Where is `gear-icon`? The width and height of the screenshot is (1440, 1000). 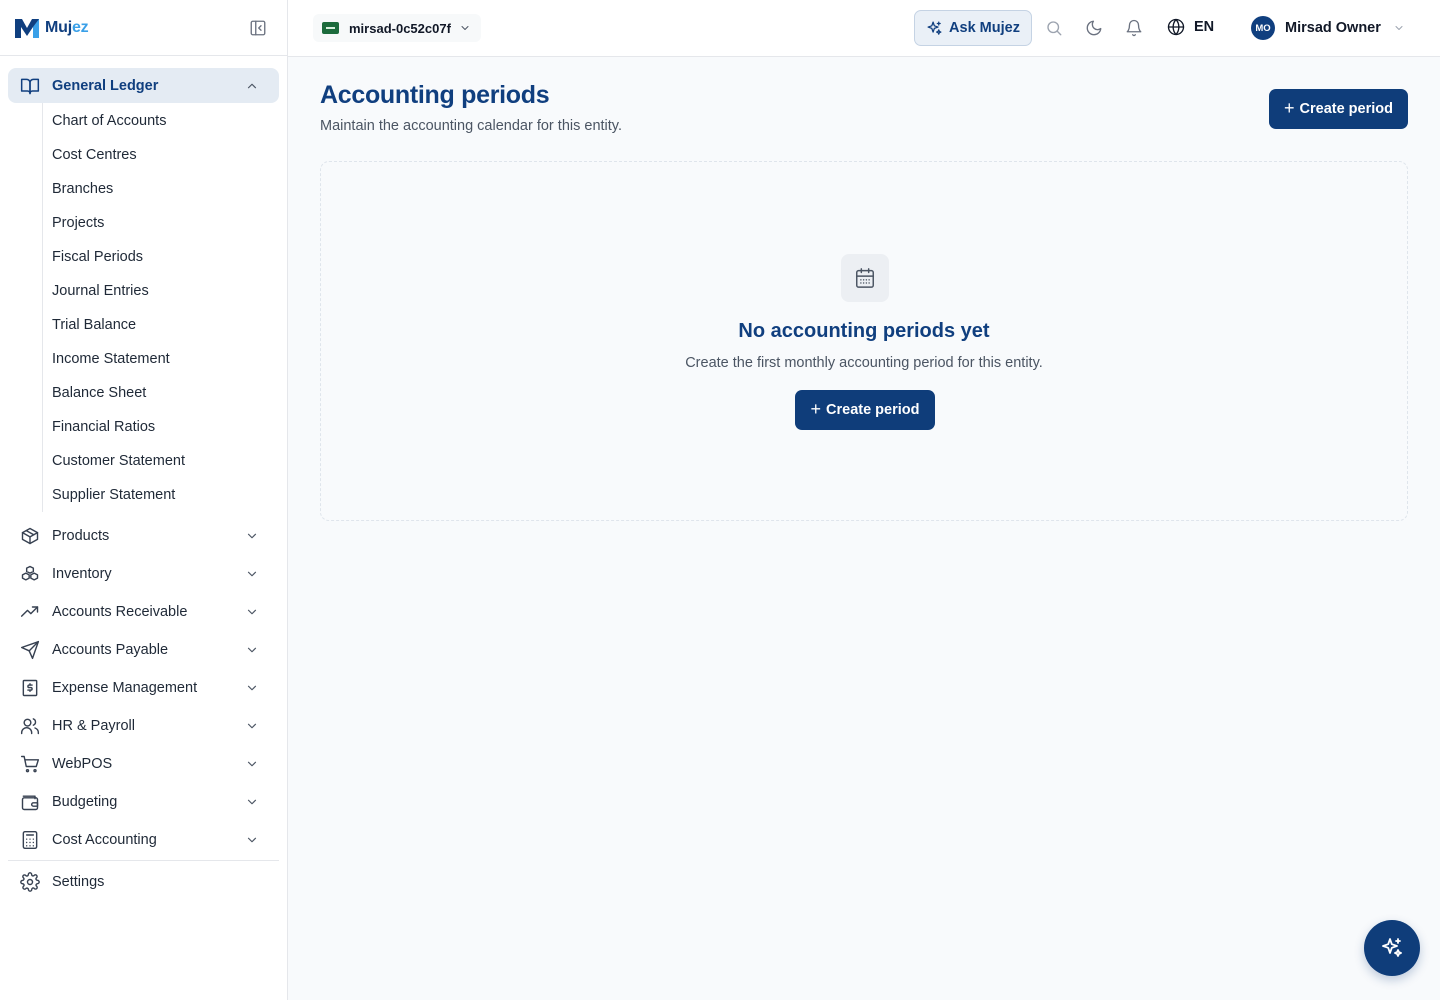 gear-icon is located at coordinates (30, 882).